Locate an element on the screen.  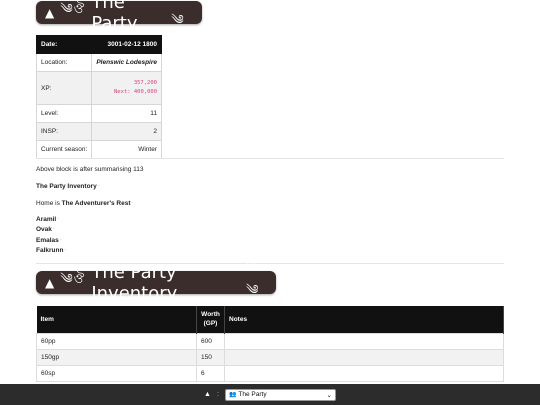
select-value: The Party is located at coordinates (252, 394).